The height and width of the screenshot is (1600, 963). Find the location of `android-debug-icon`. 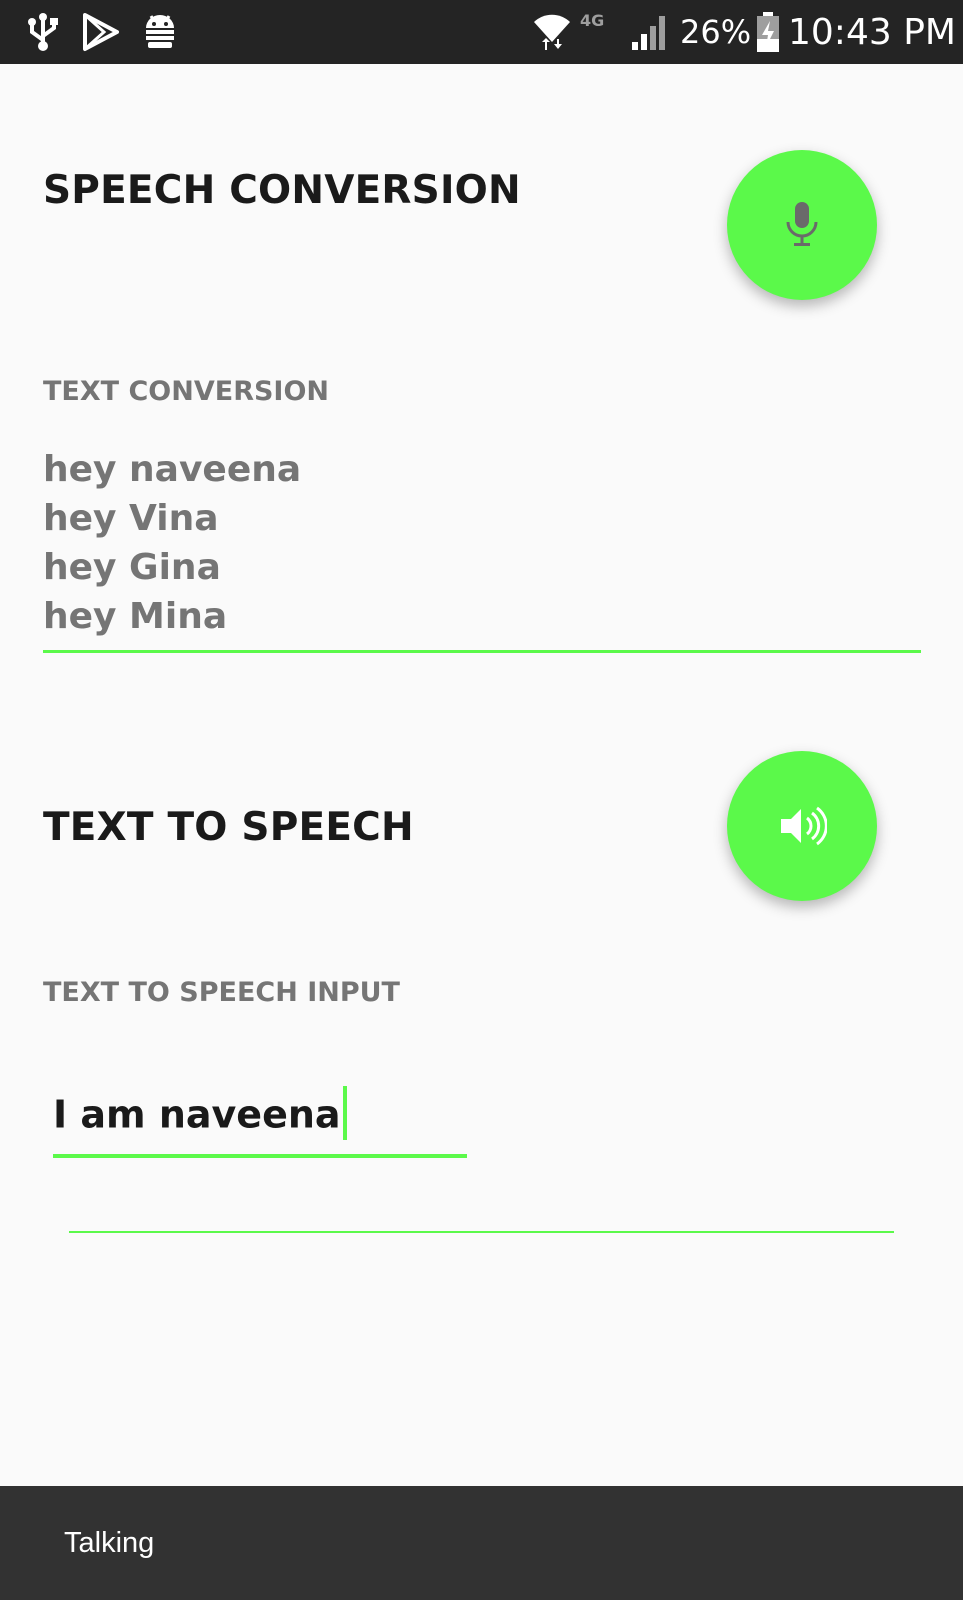

android-debug-icon is located at coordinates (160, 32).